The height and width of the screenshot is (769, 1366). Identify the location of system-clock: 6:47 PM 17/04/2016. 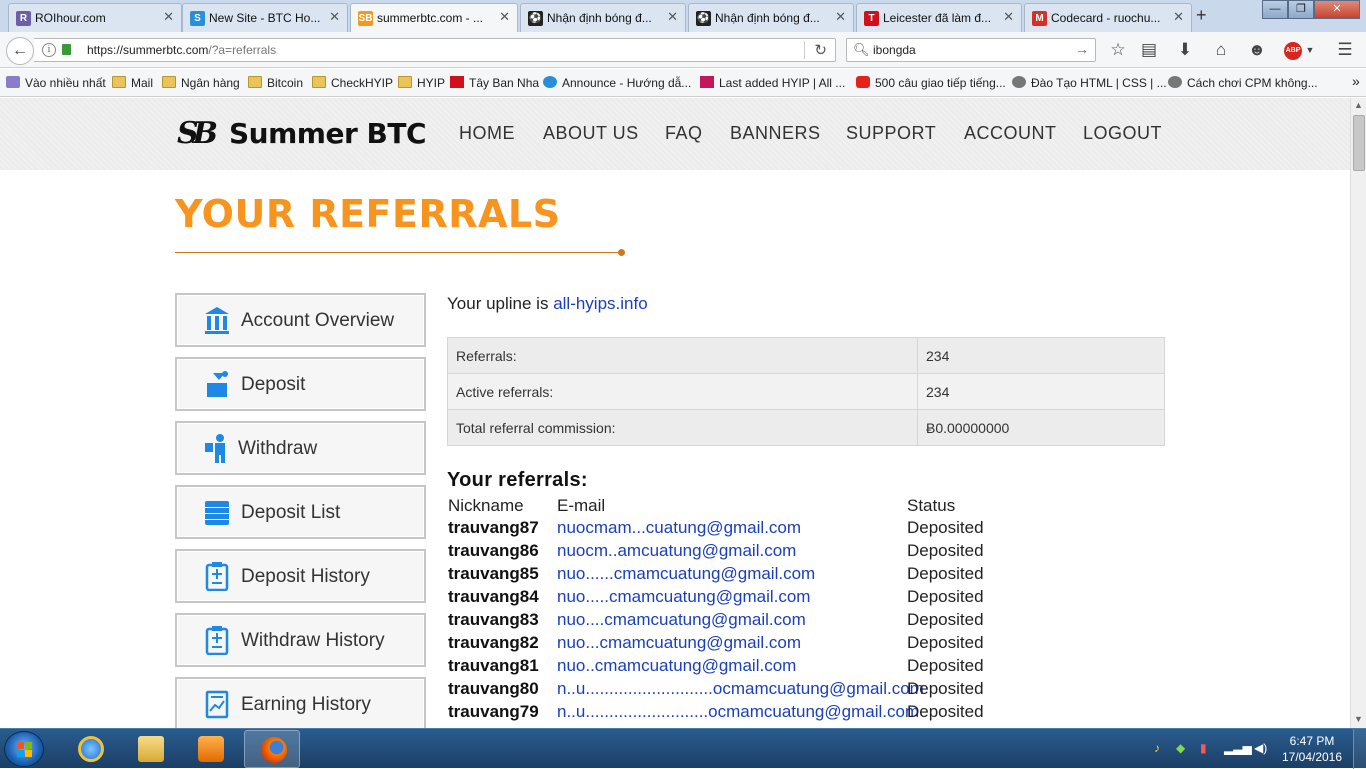
(1312, 749).